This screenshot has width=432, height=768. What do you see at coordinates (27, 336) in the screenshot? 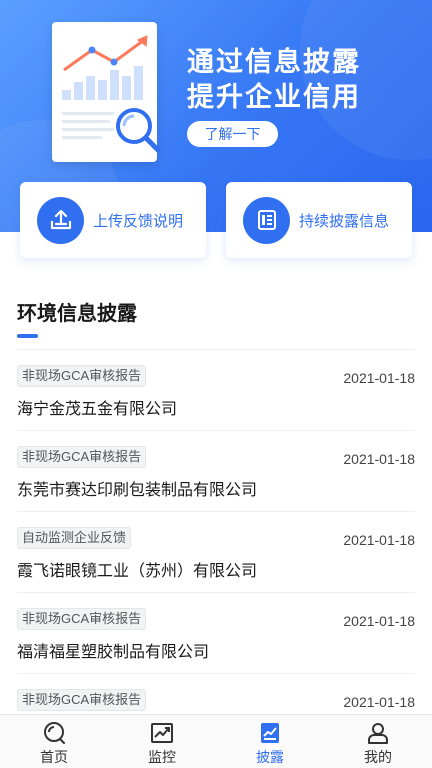
I see `section-title-underline` at bounding box center [27, 336].